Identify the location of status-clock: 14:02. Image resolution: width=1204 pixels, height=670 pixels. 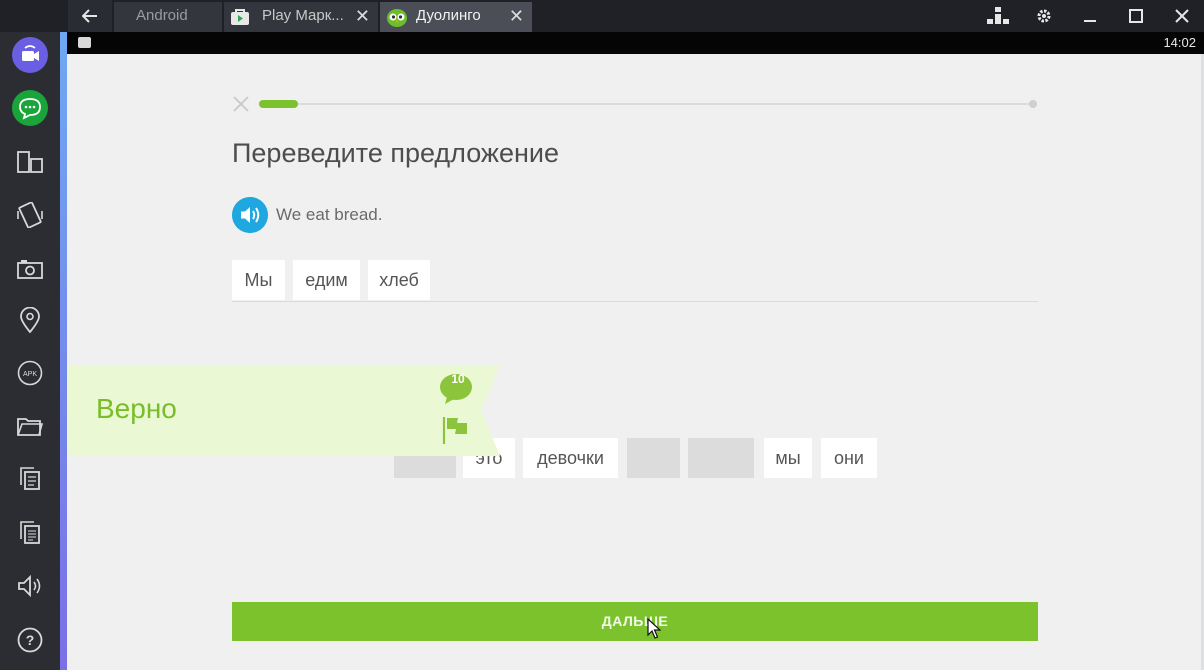
(1179, 42).